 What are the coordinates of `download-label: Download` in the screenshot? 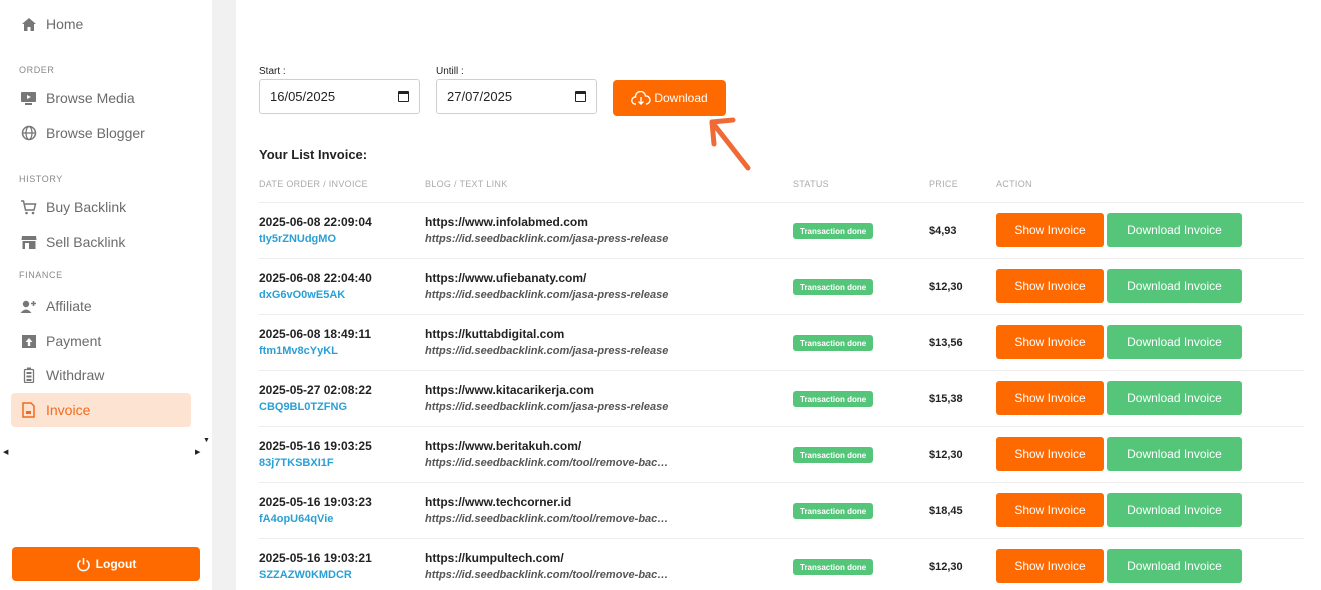 It's located at (681, 98).